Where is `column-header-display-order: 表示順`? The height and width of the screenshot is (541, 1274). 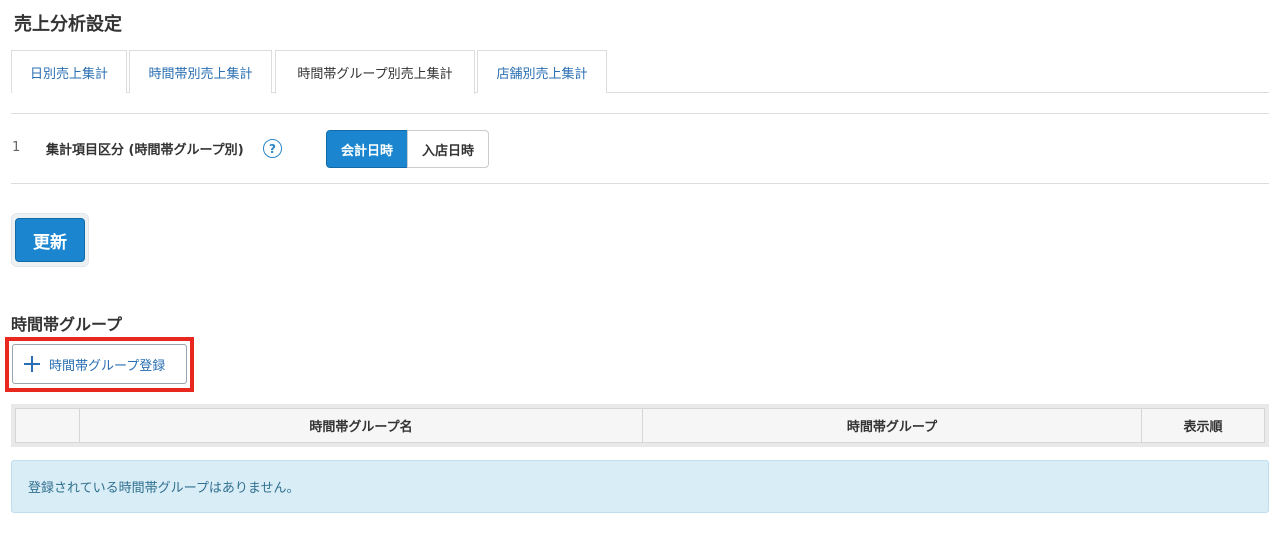
column-header-display-order: 表示順 is located at coordinates (1203, 425).